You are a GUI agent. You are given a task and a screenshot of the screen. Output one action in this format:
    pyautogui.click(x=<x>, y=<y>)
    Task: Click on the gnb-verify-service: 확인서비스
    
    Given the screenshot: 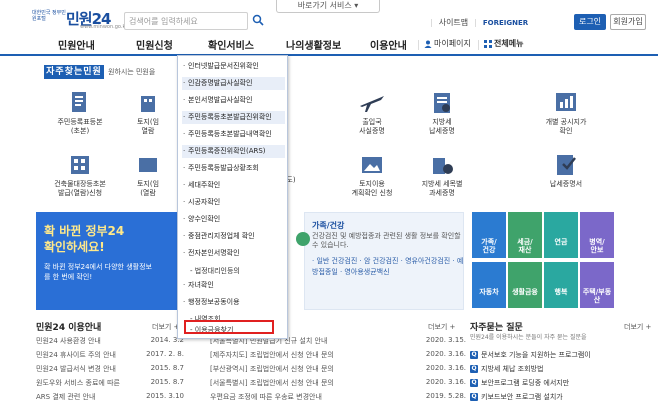 What is the action you would take?
    pyautogui.click(x=231, y=44)
    